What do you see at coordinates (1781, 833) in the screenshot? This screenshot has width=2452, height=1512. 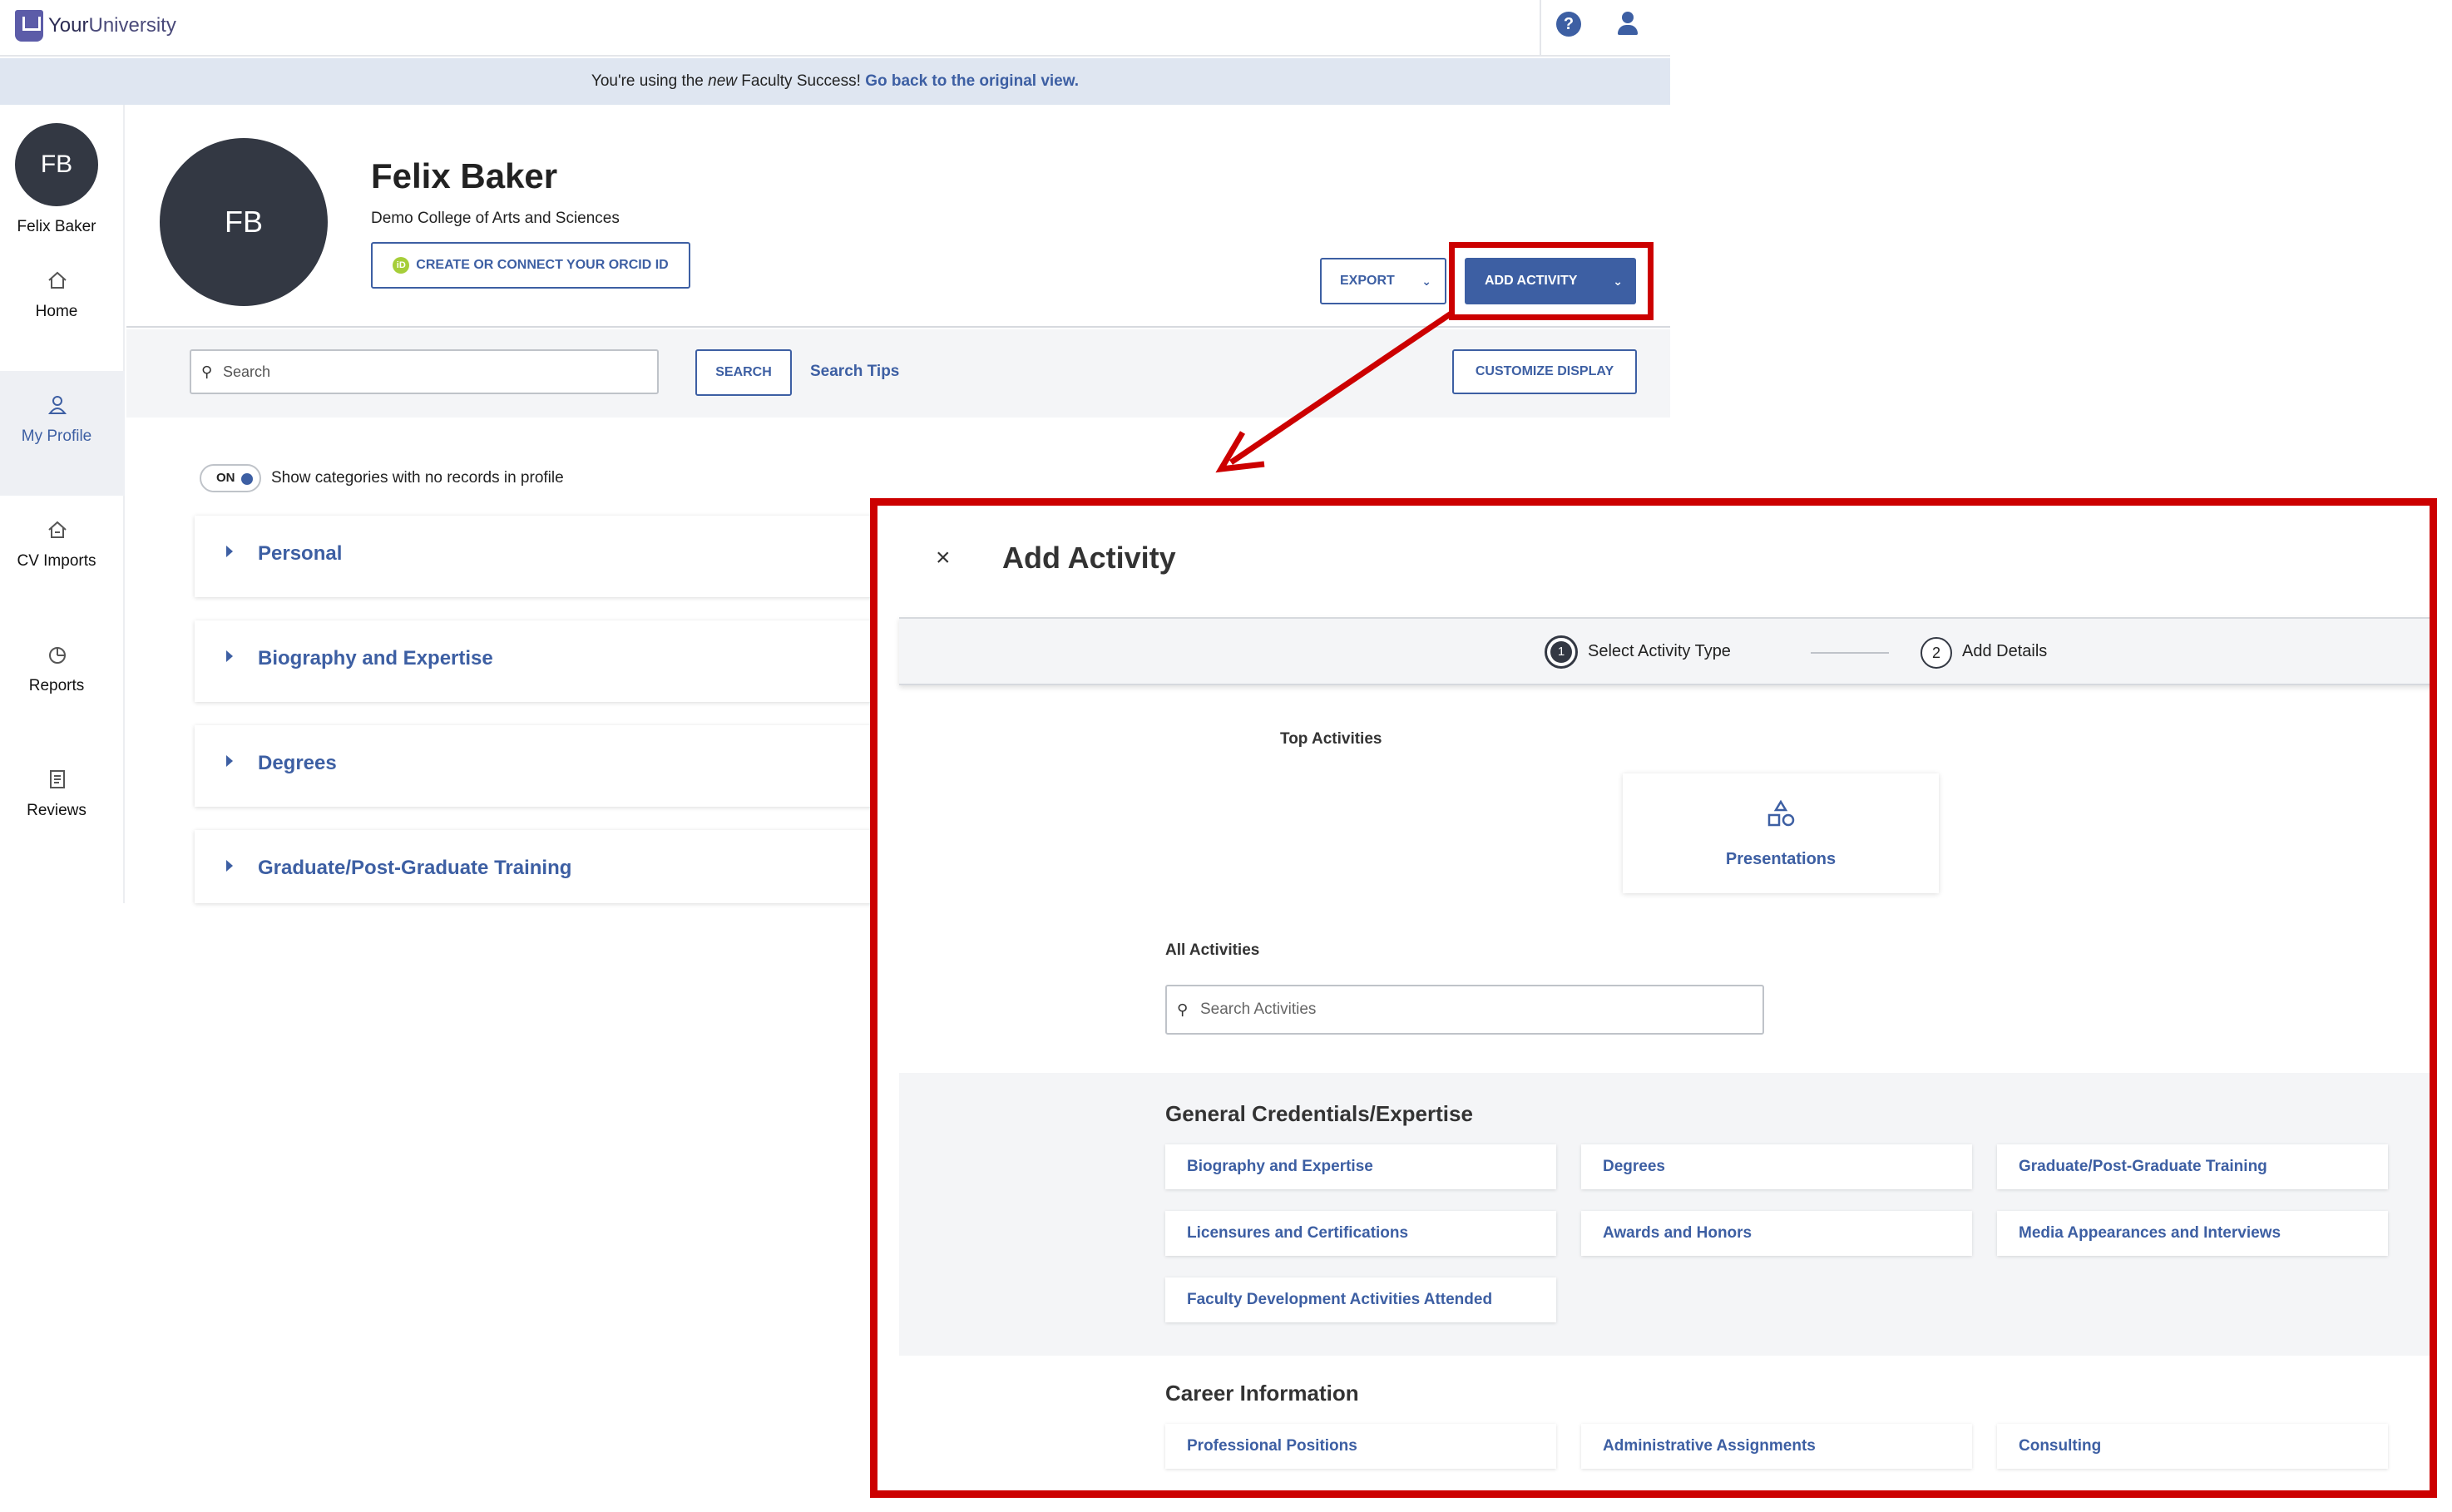 I see `activity-card-presentations: Presentations` at bounding box center [1781, 833].